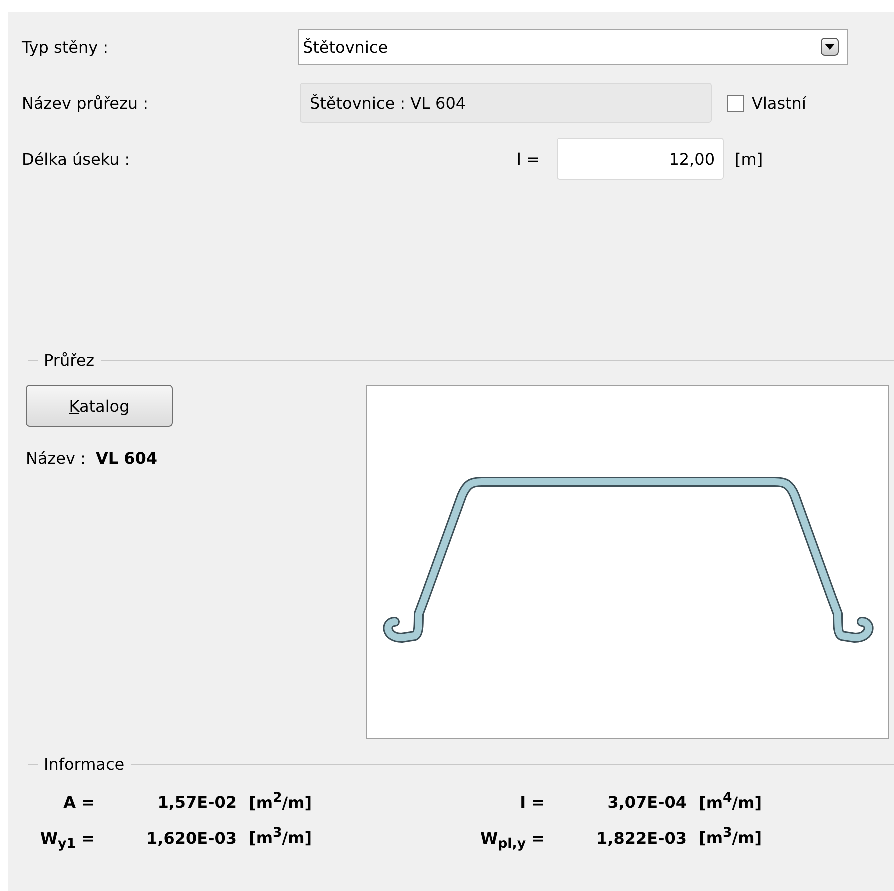 Image resolution: width=894 pixels, height=891 pixels. What do you see at coordinates (78, 802) in the screenshot?
I see `quantity-label: A =` at bounding box center [78, 802].